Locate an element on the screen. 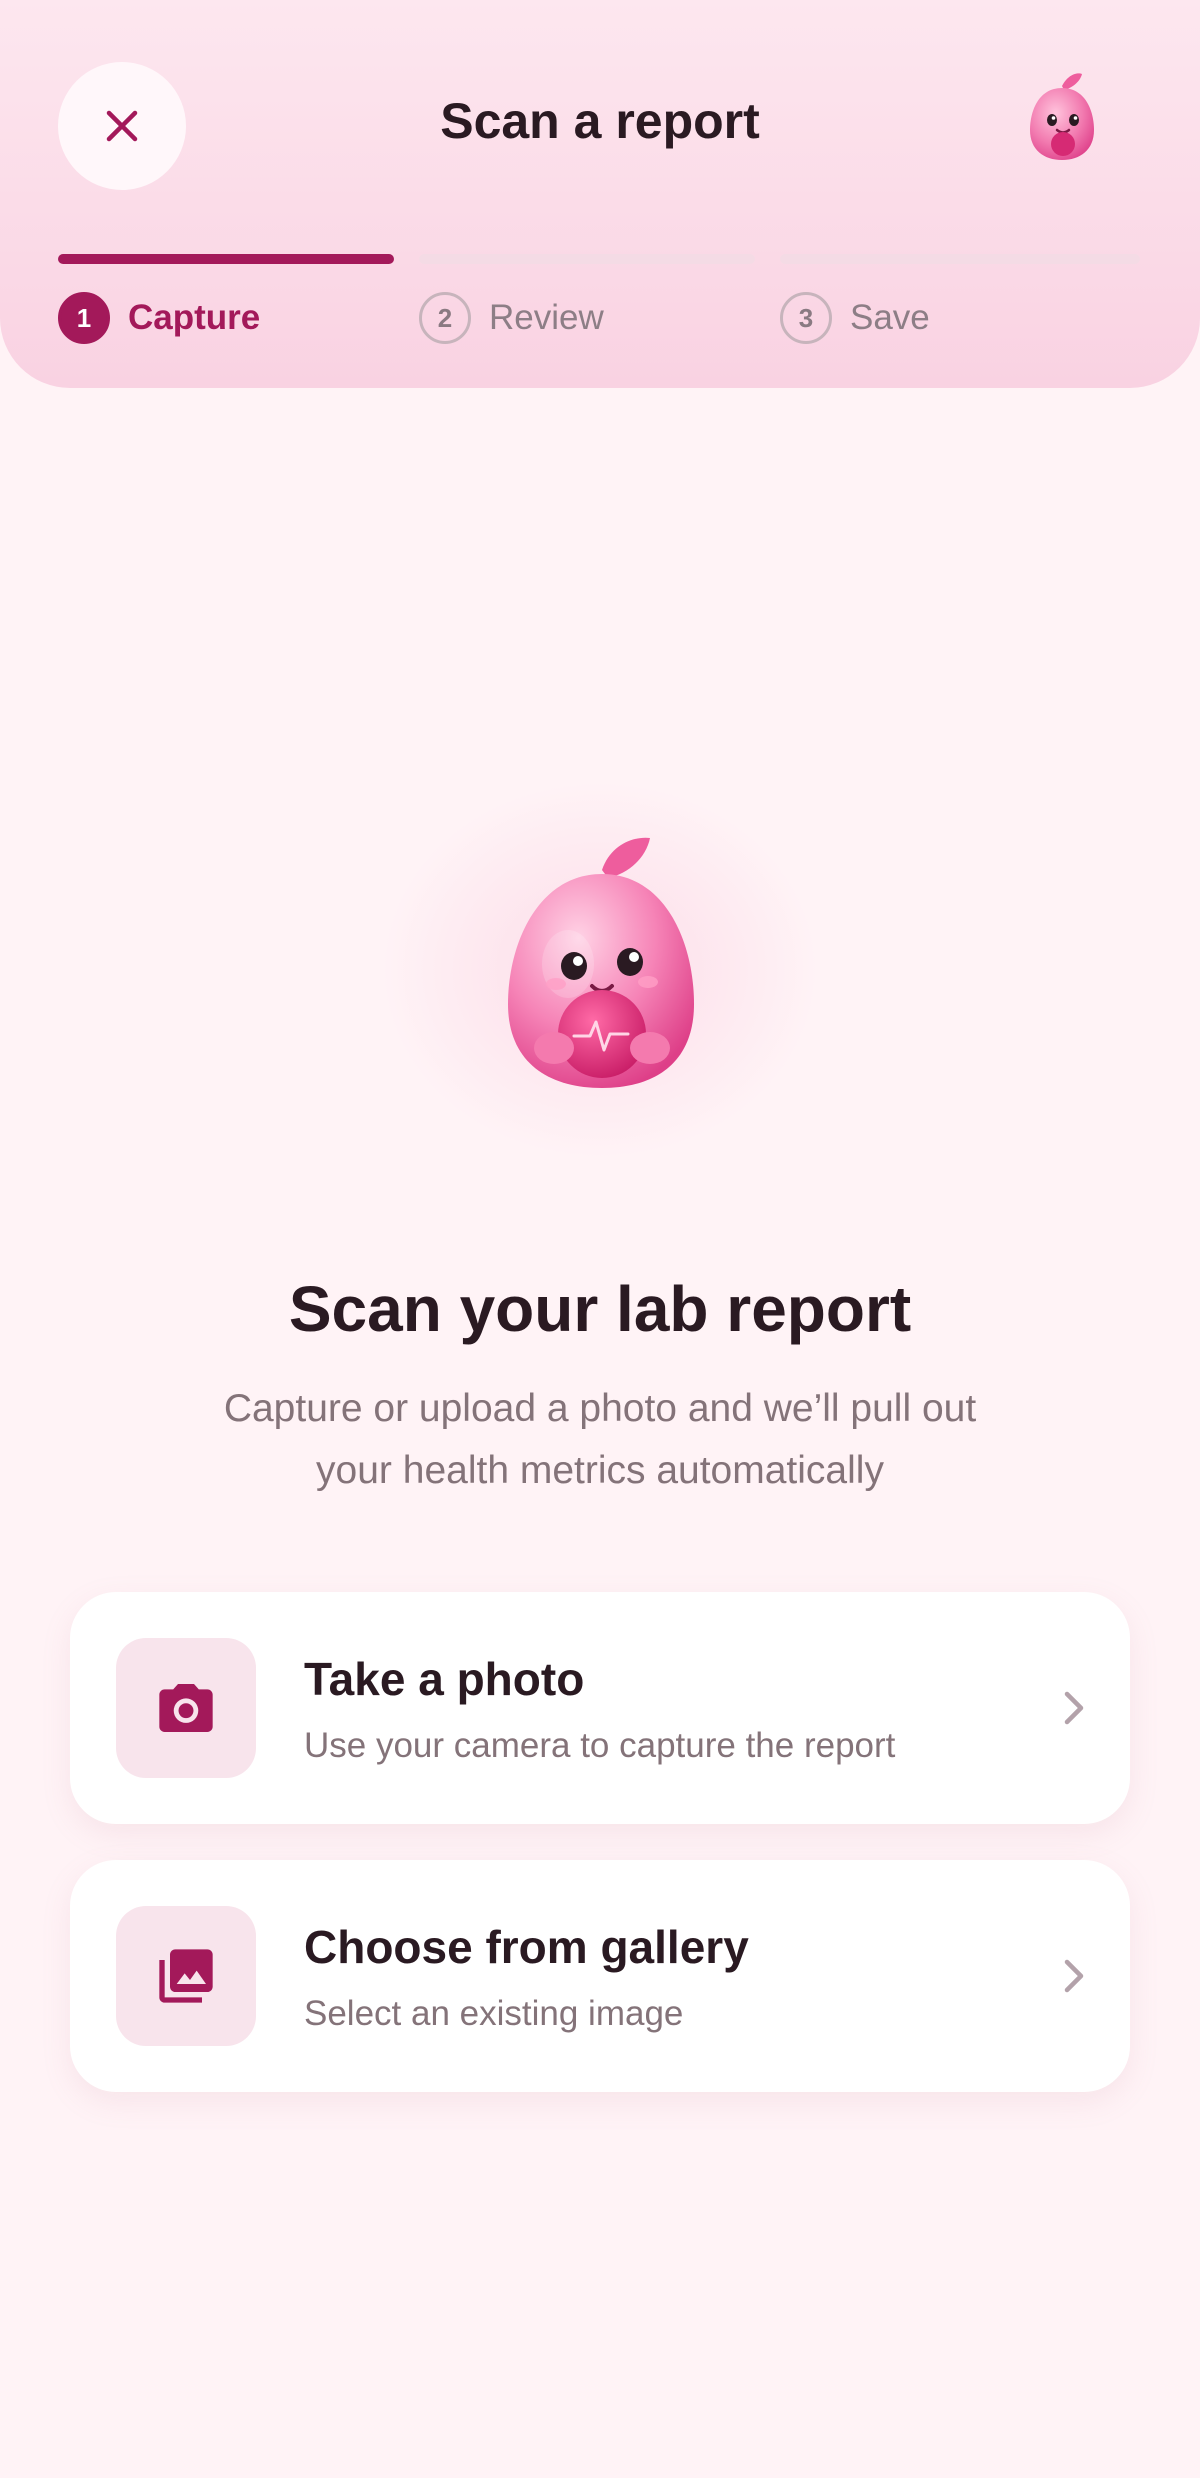  mascot-avatar is located at coordinates (1062, 116).